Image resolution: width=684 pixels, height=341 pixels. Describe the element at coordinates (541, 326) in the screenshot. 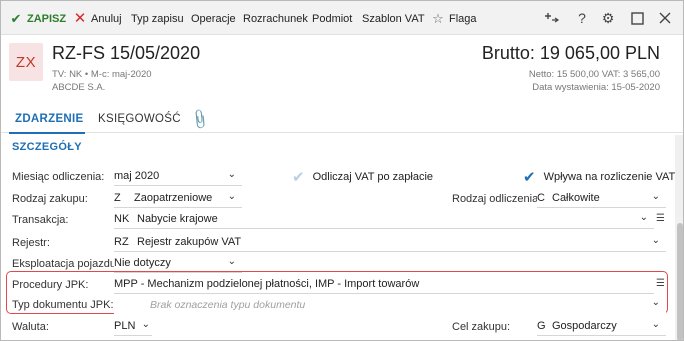

I see `cel-code: G` at that location.